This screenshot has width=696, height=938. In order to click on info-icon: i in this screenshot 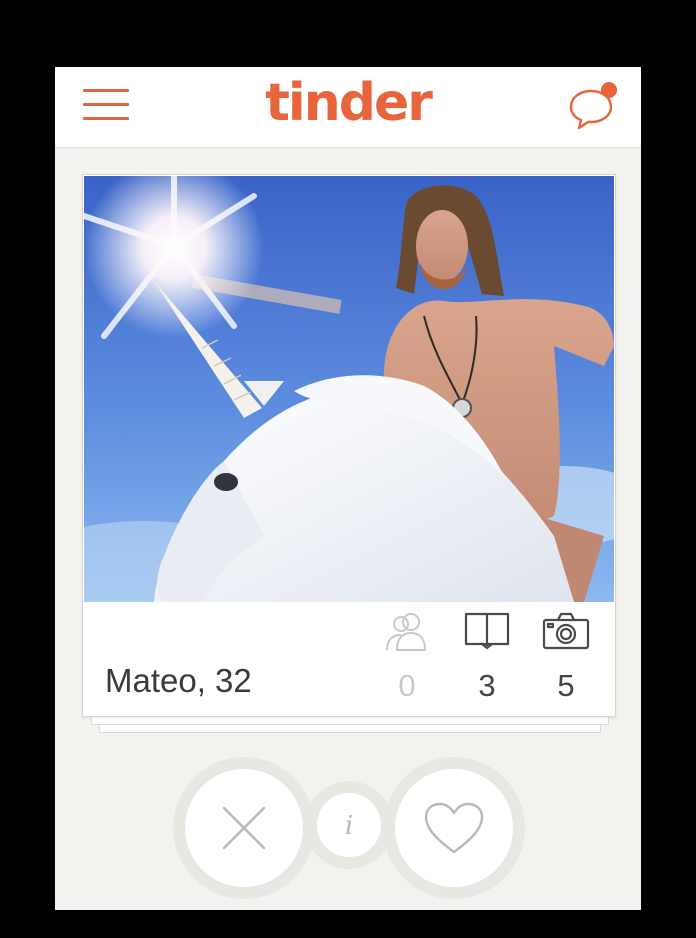, I will do `click(349, 825)`.